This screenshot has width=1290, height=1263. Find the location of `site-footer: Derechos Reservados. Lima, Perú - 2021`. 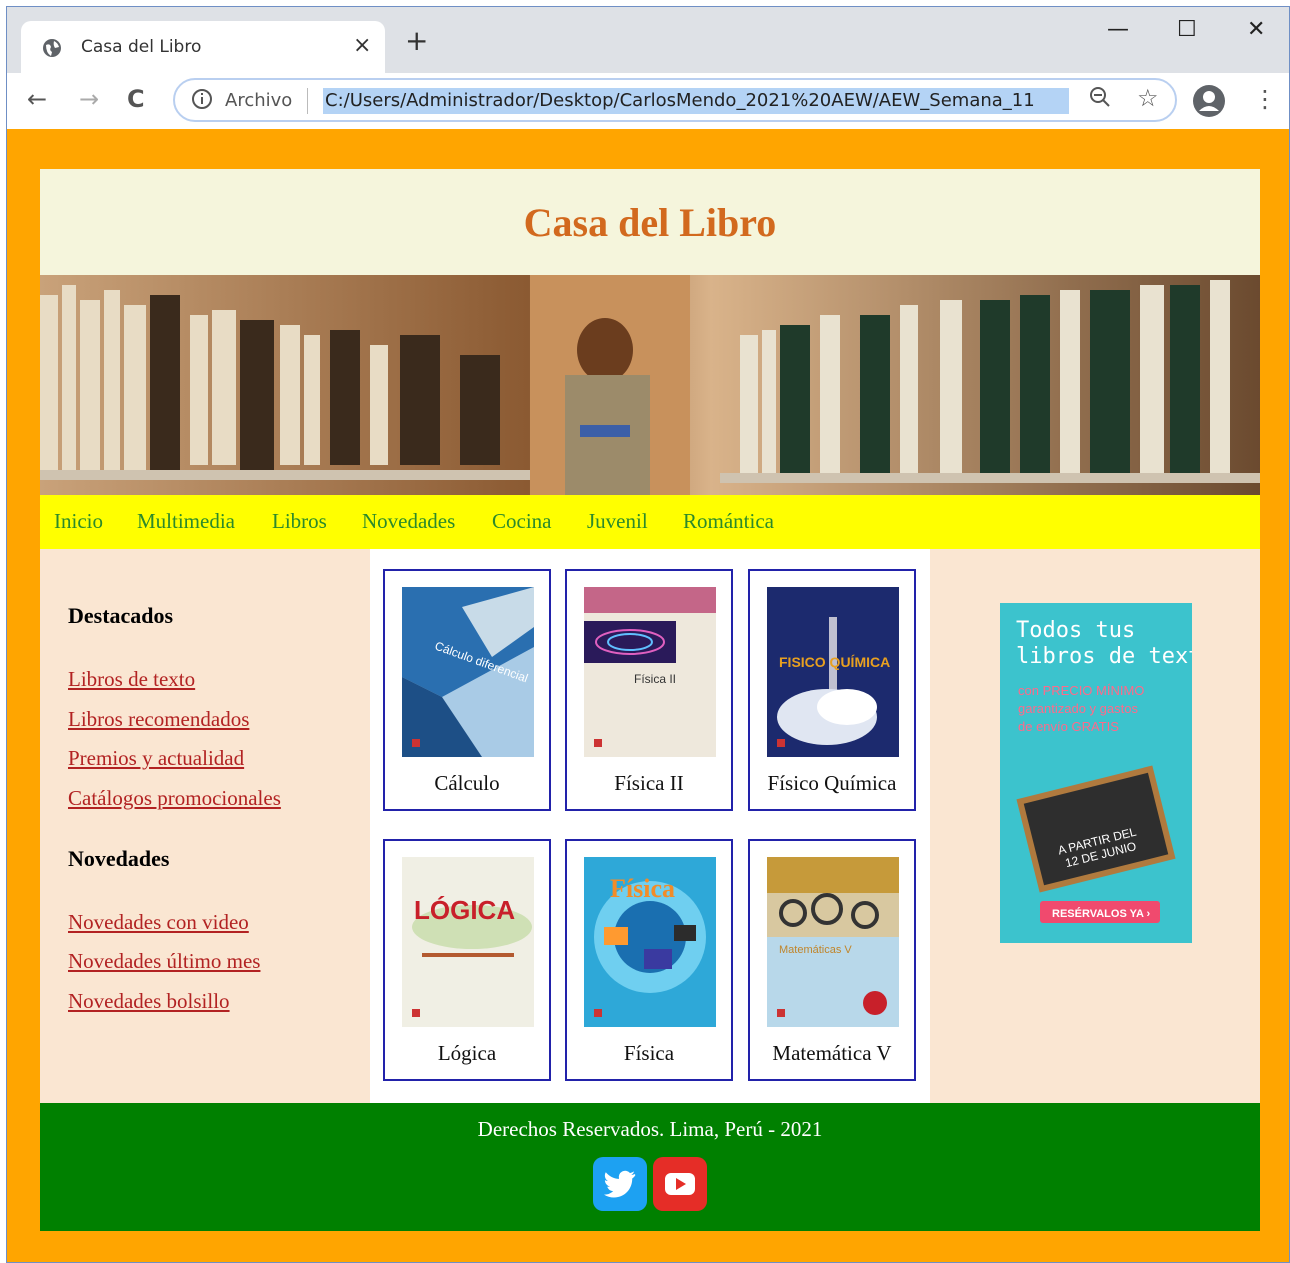

site-footer: Derechos Reservados. Lima, Perú - 2021 is located at coordinates (650, 1167).